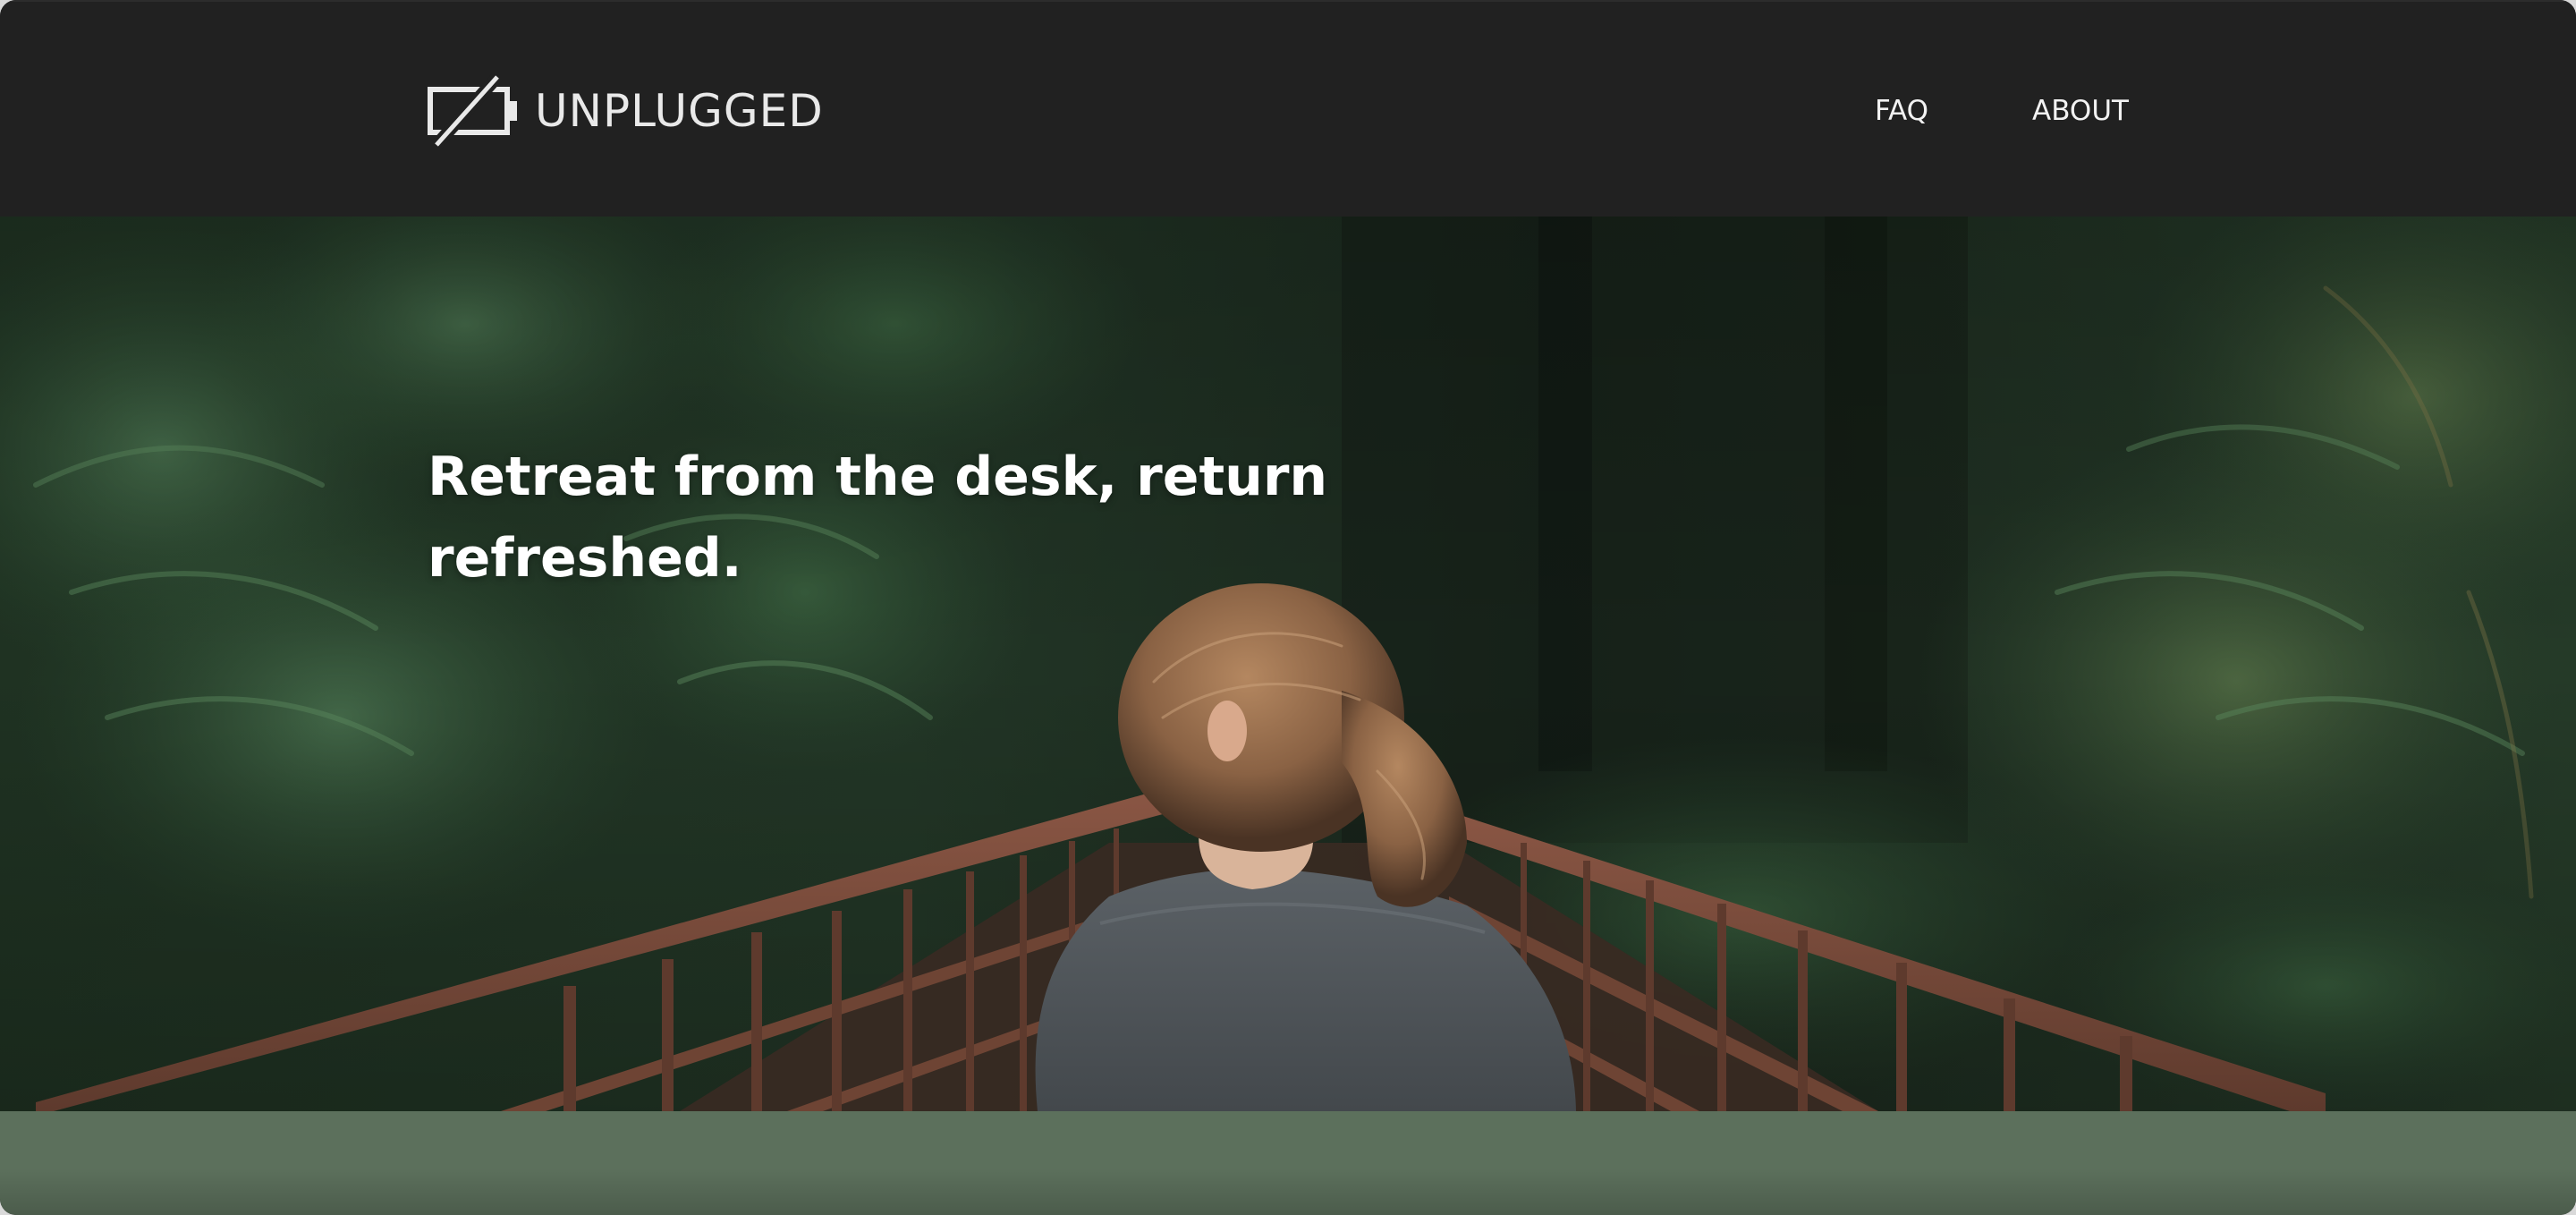 The image size is (2576, 1215). I want to click on brand-name: UNPLUGGED, so click(679, 111).